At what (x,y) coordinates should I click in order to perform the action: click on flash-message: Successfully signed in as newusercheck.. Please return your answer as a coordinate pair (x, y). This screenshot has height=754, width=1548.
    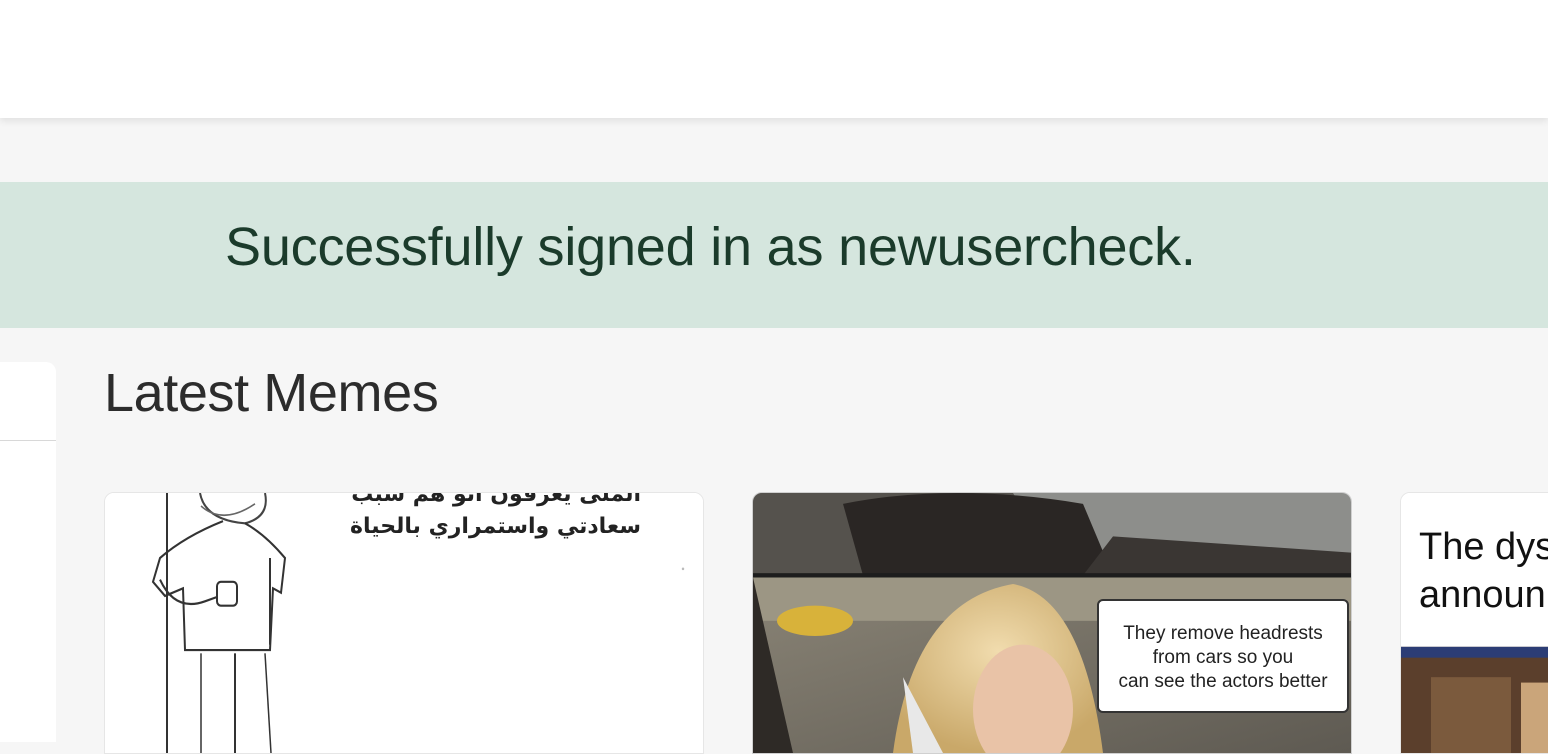
    Looking at the image, I should click on (710, 247).